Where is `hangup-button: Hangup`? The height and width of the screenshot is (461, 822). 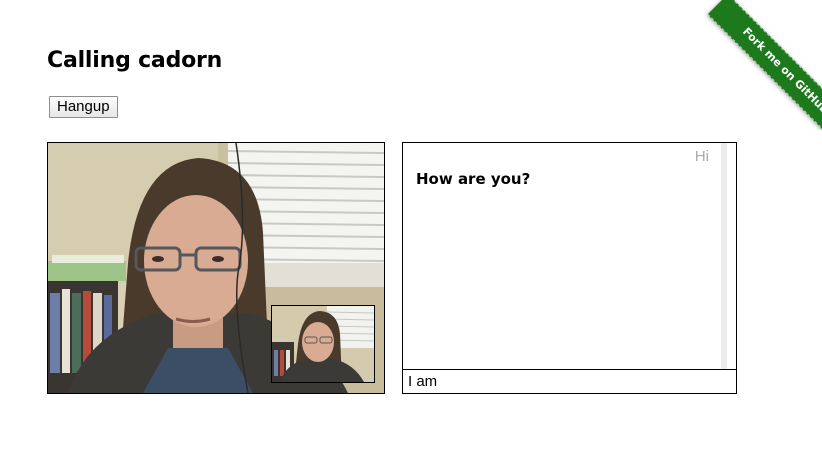 hangup-button: Hangup is located at coordinates (83, 107).